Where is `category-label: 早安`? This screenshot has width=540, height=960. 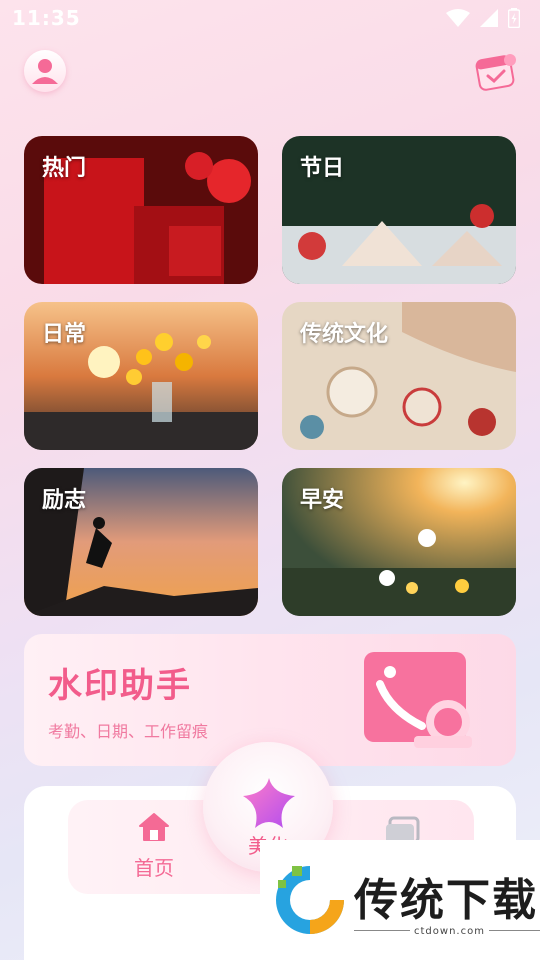
category-label: 早安 is located at coordinates (322, 500).